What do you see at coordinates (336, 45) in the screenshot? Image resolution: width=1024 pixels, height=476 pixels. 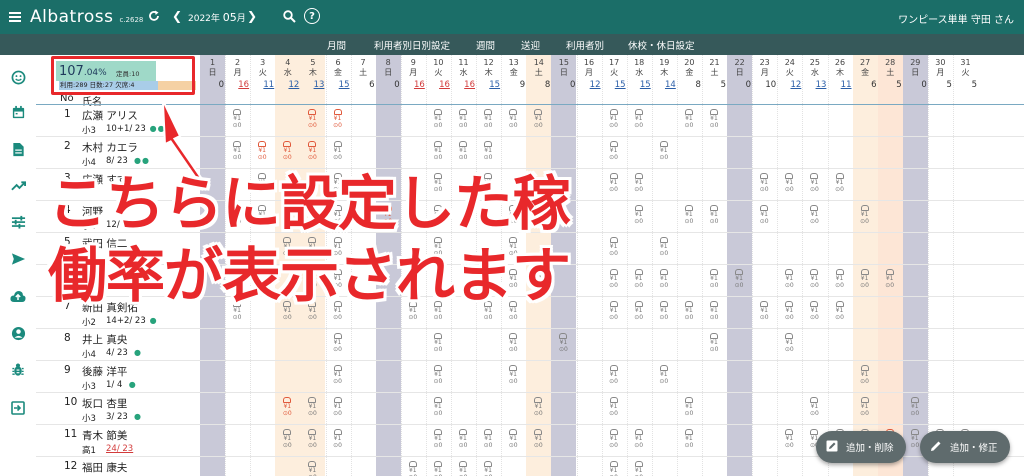 I see `nav-monthly: 月間` at bounding box center [336, 45].